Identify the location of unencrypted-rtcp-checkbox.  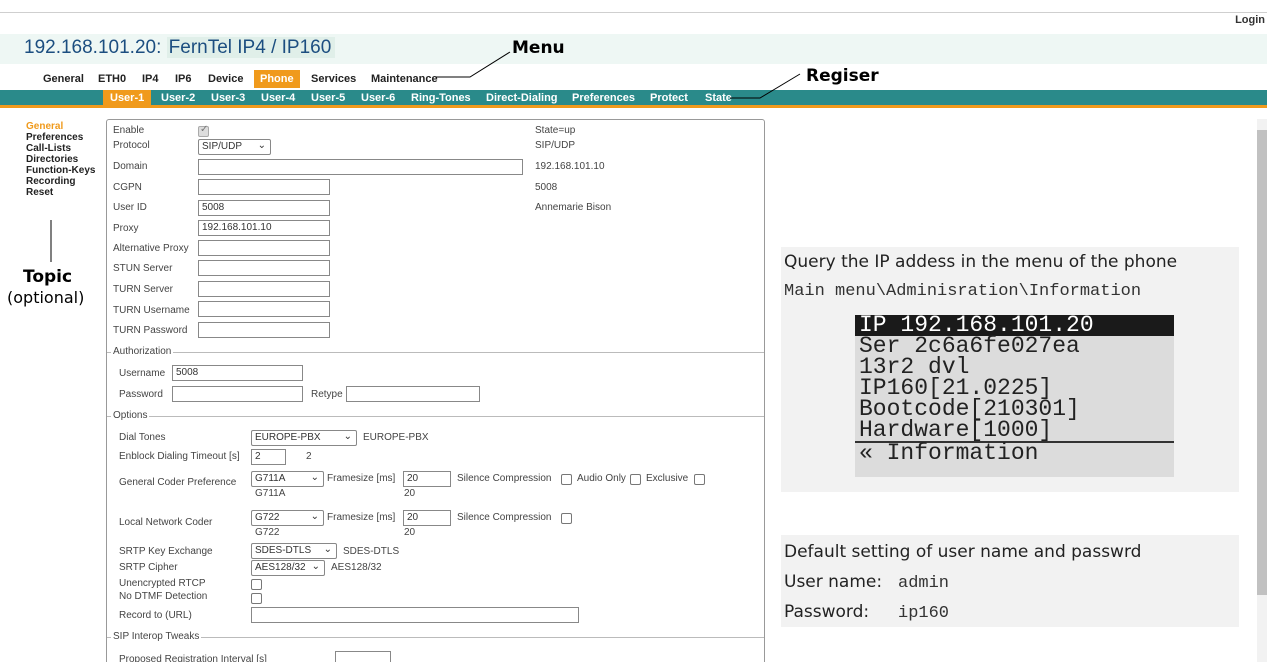
(256, 584).